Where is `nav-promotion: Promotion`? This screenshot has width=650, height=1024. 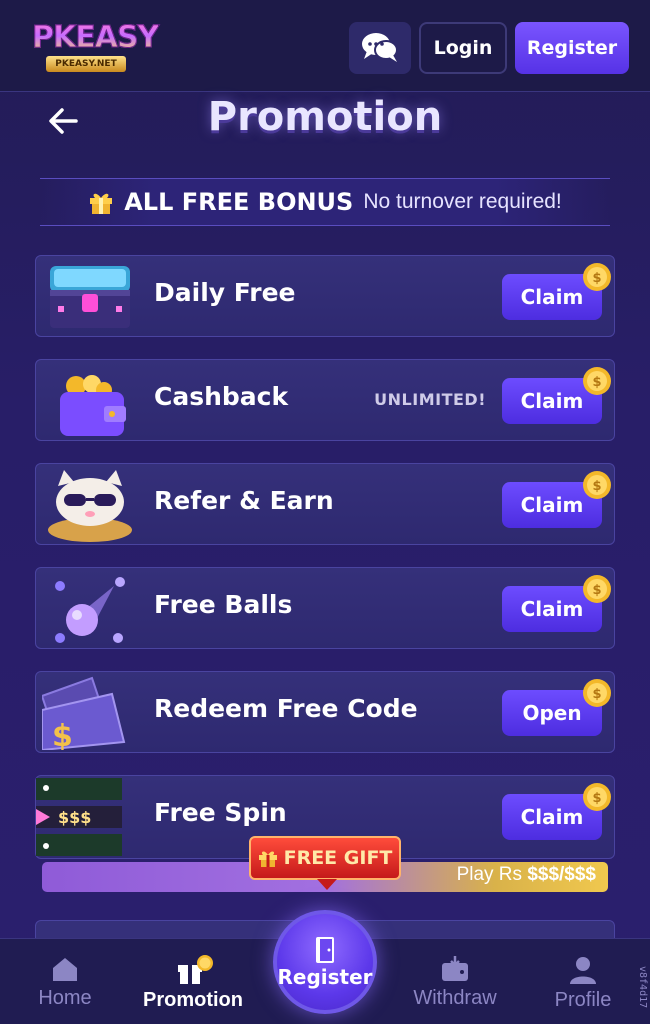
nav-promotion: Promotion is located at coordinates (193, 983).